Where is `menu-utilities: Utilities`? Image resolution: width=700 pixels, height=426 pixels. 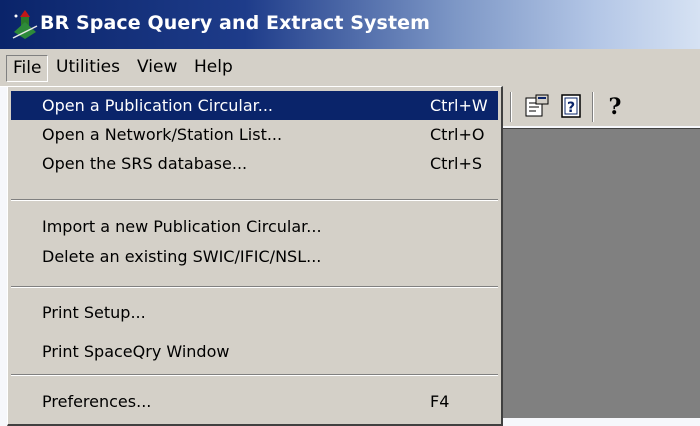
menu-utilities: Utilities is located at coordinates (88, 67).